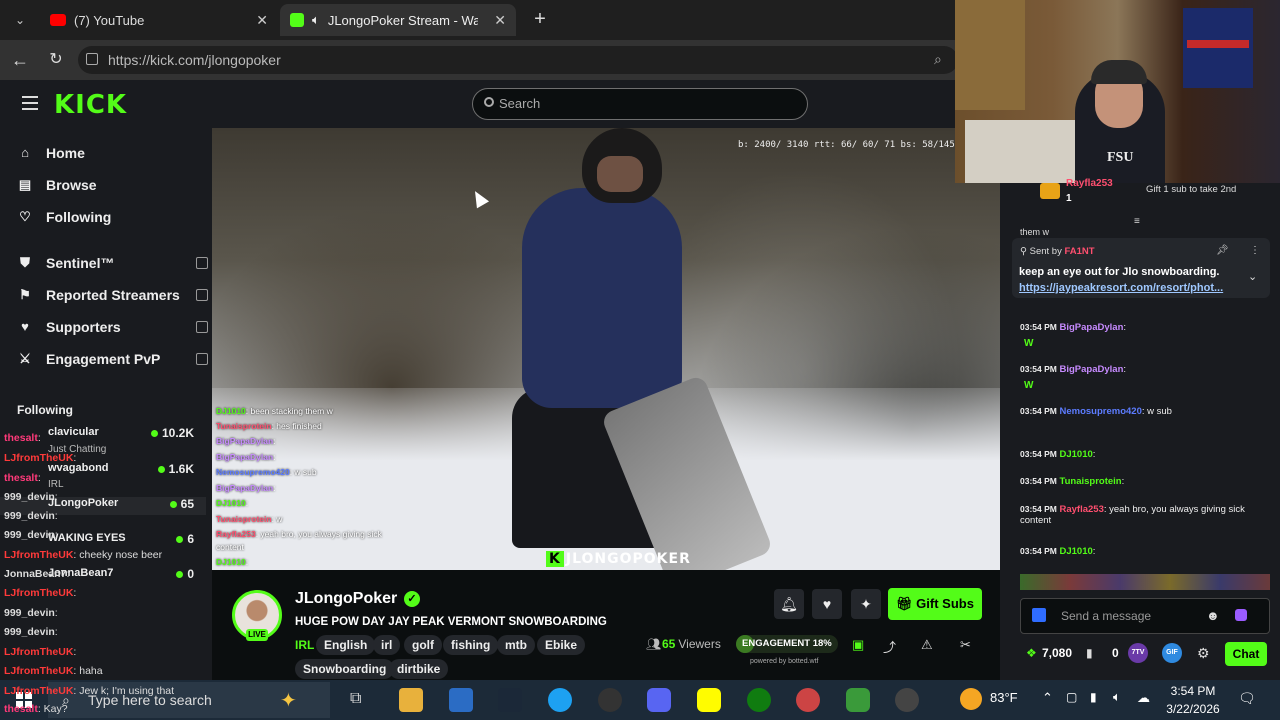  Describe the element at coordinates (25, 294) in the screenshot. I see `flag-icon: ⚑` at that location.